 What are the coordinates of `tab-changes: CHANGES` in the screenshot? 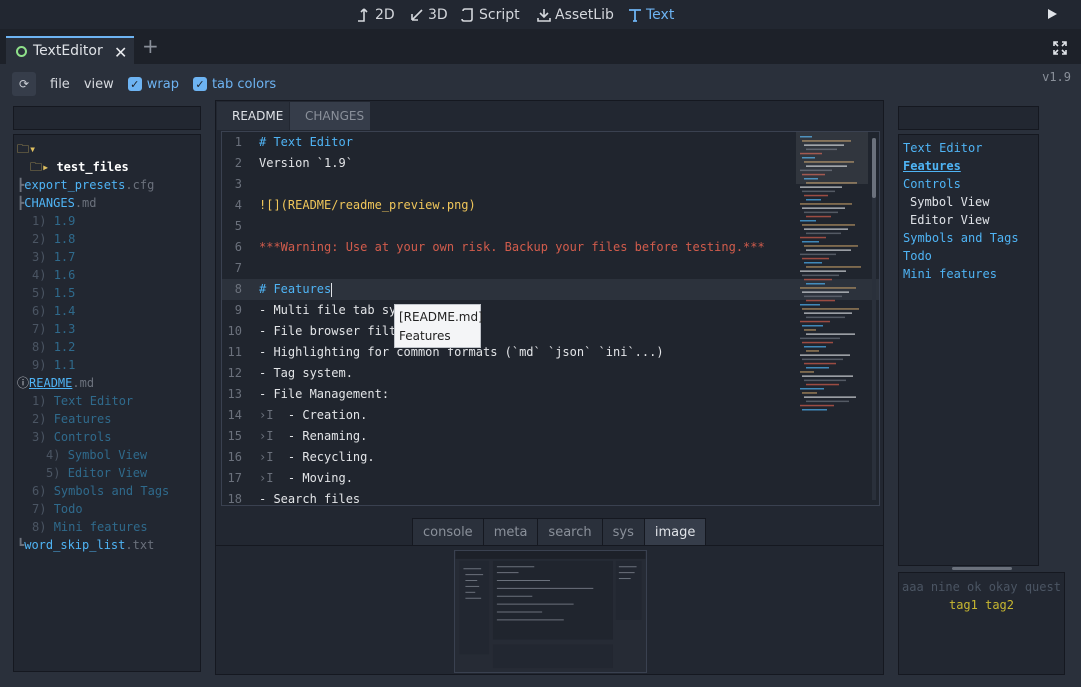 It's located at (330, 116).